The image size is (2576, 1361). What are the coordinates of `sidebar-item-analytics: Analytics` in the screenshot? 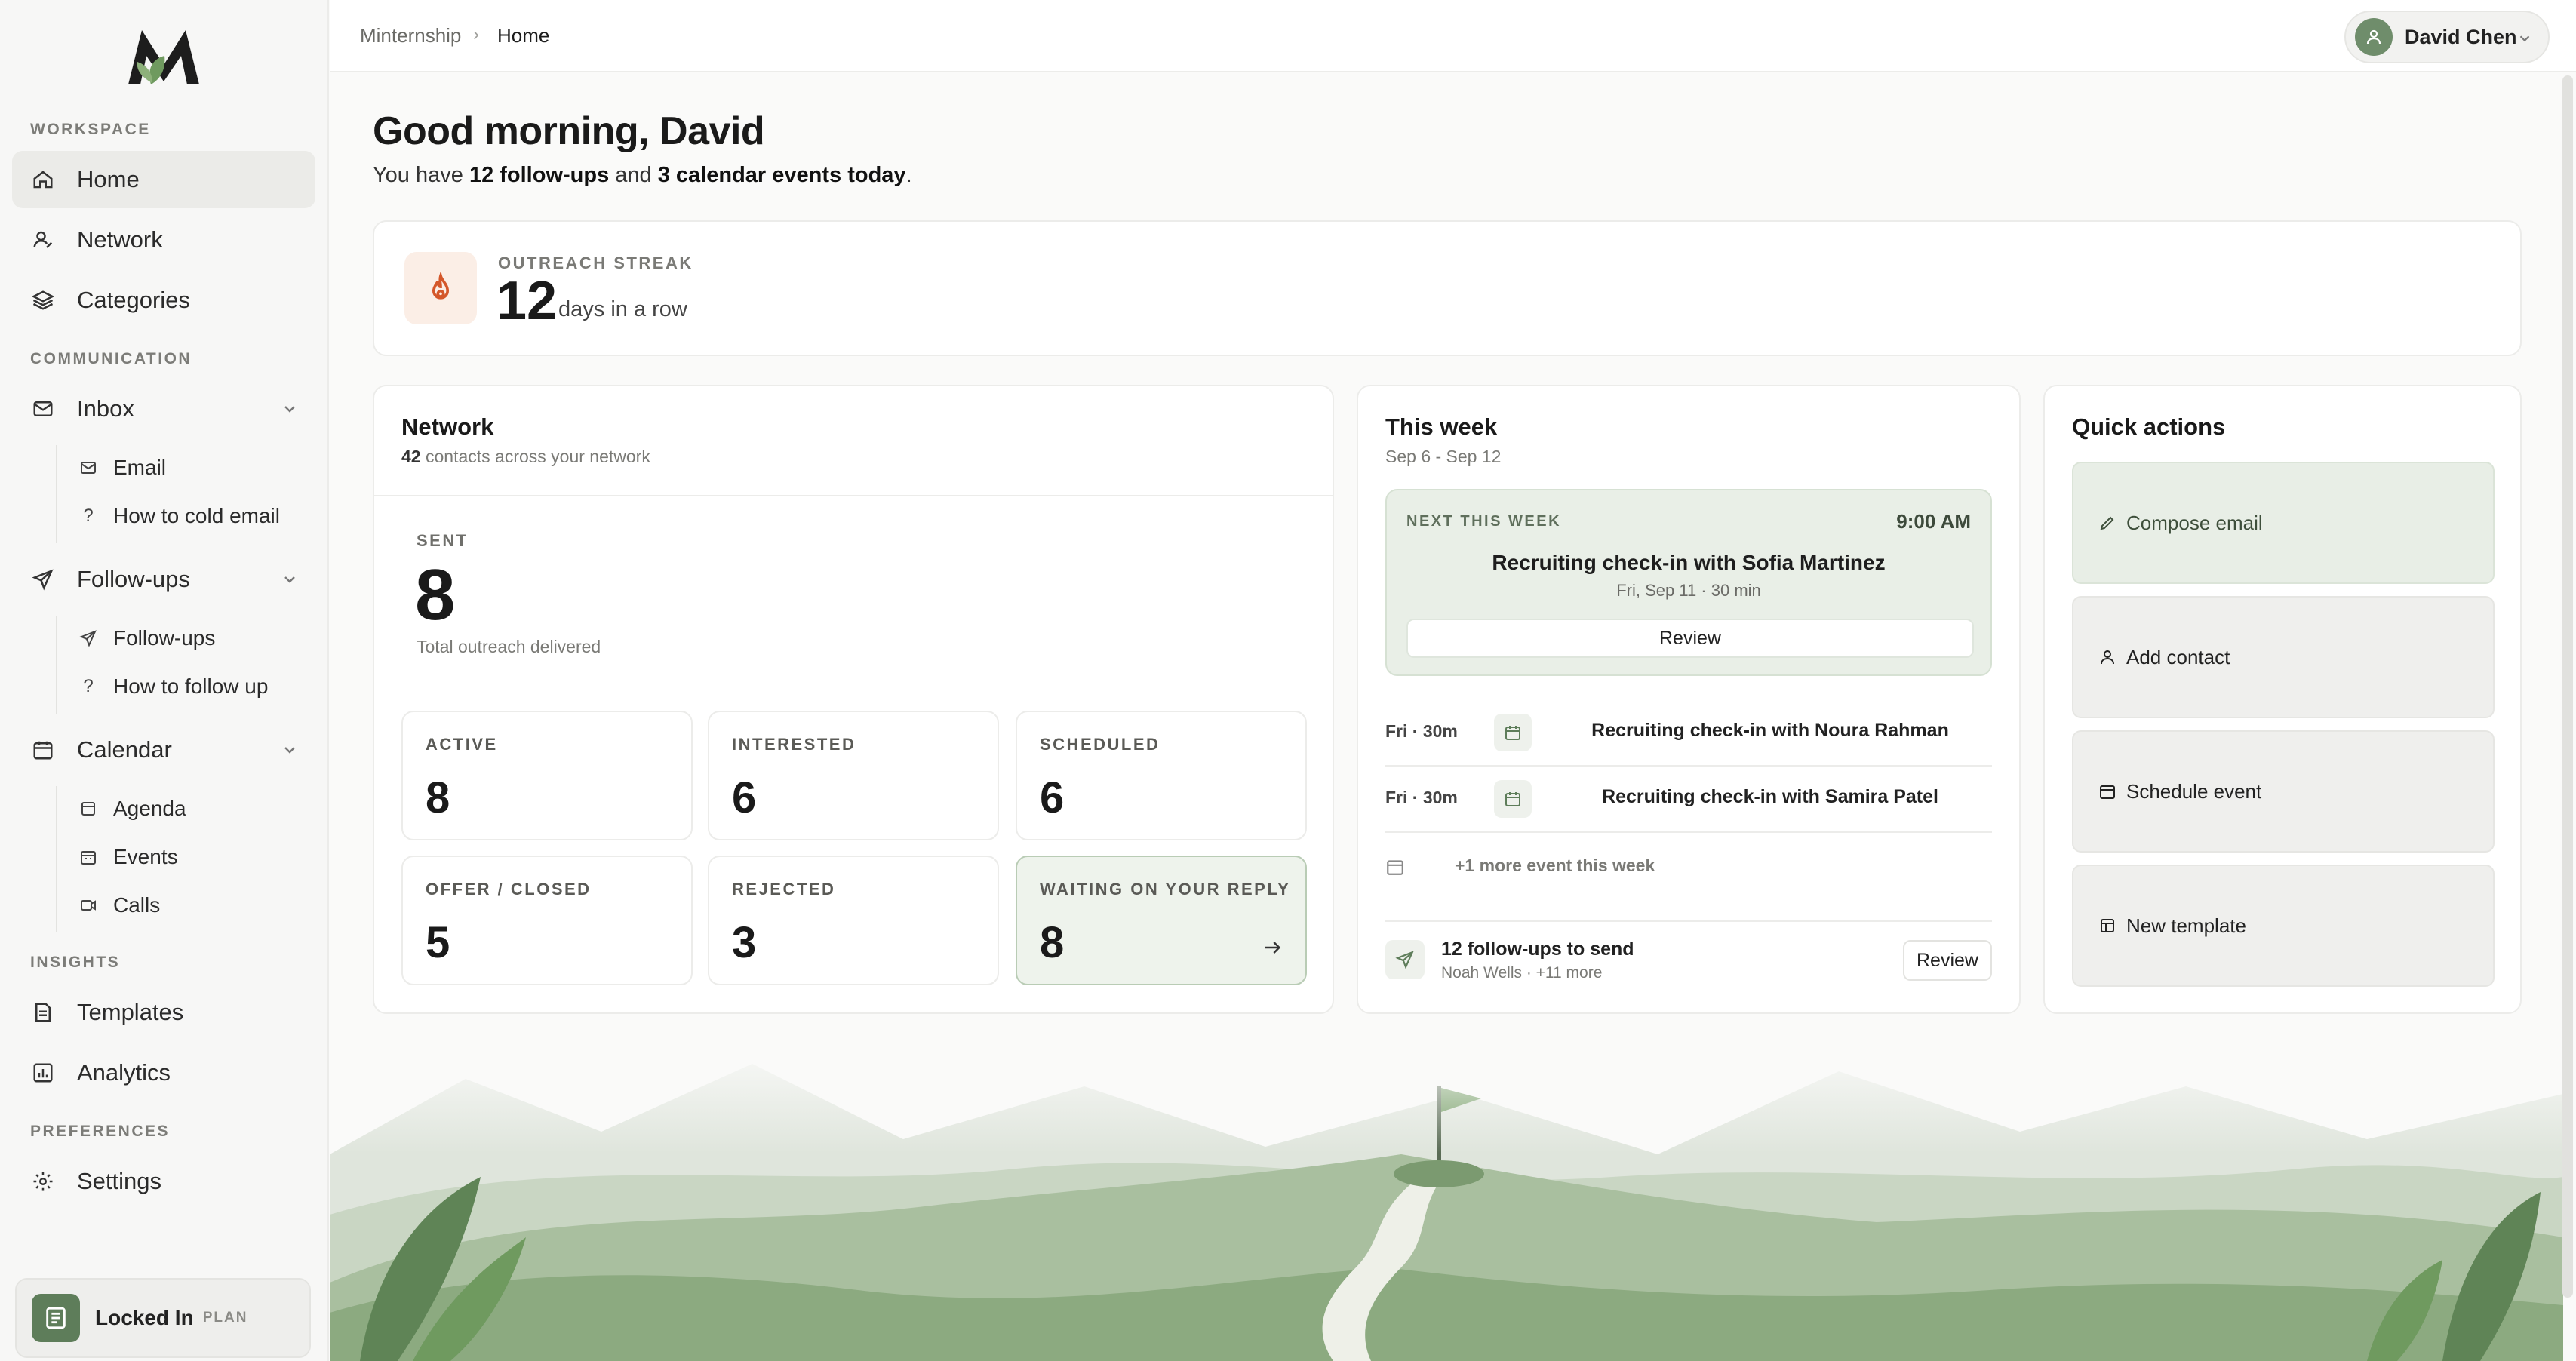 It's located at (163, 1072).